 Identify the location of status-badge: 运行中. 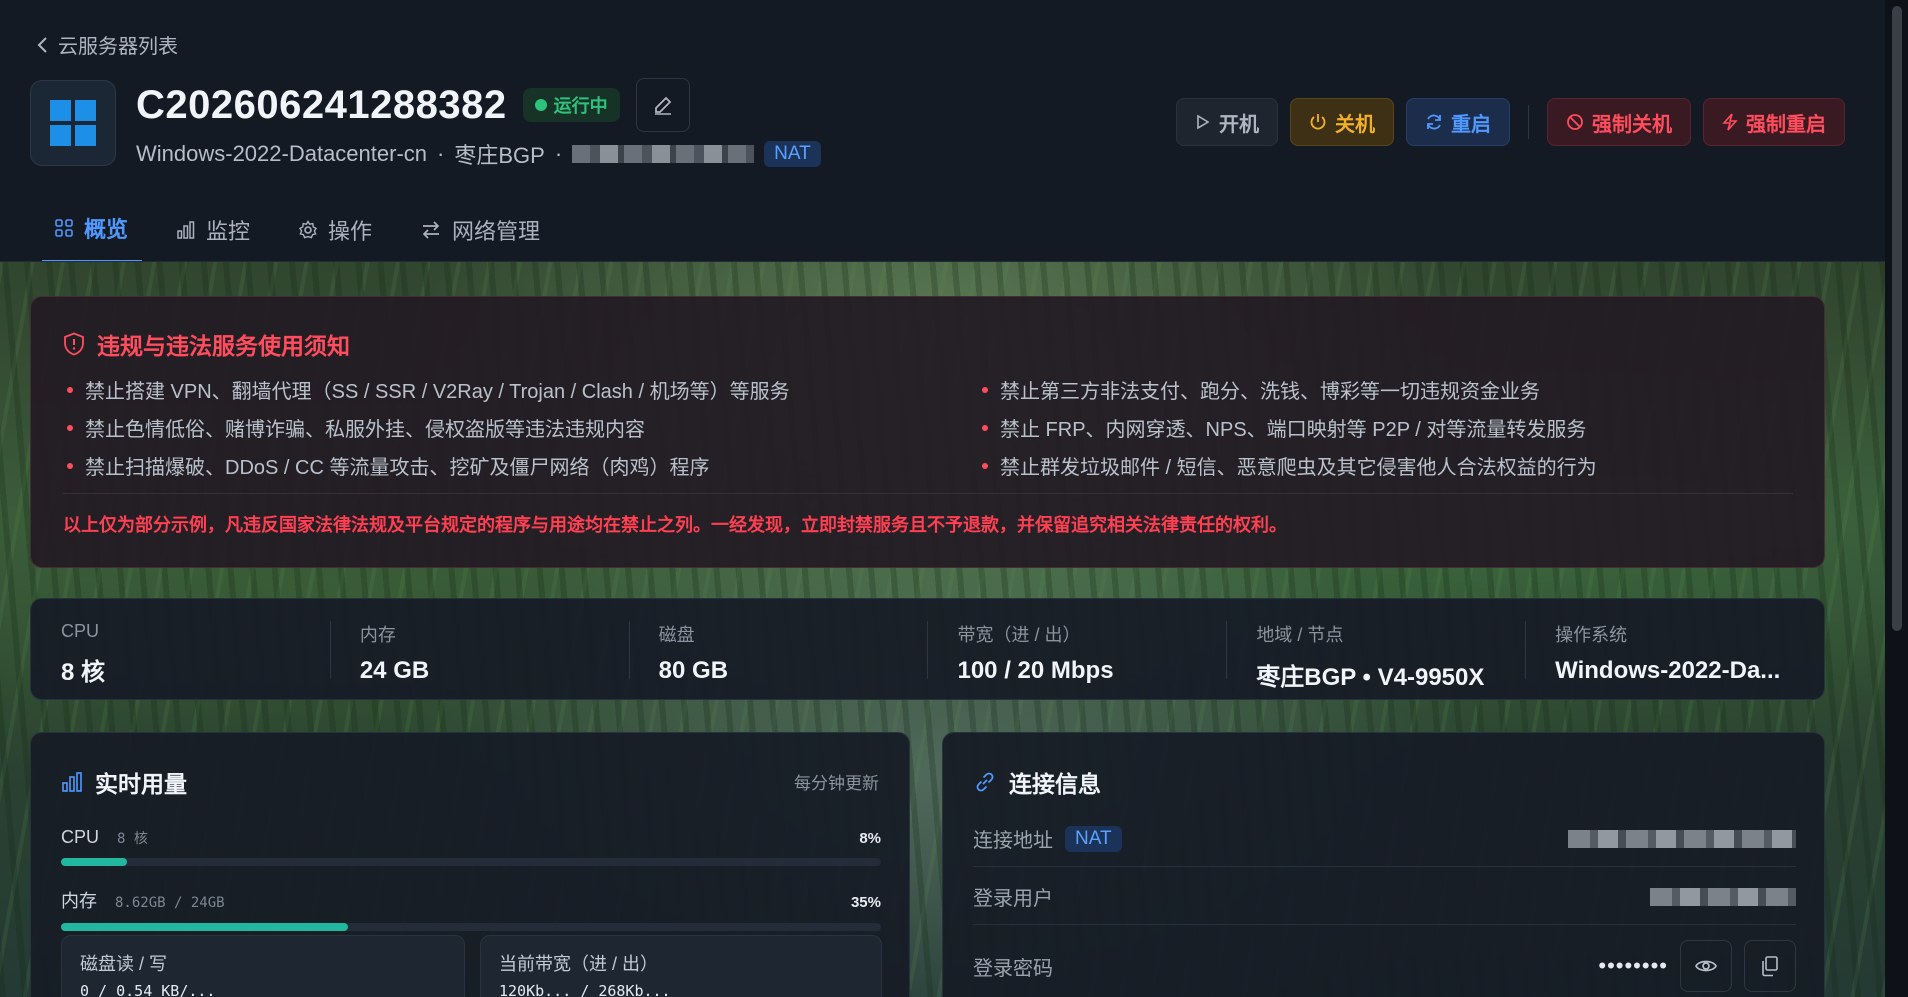
(571, 105).